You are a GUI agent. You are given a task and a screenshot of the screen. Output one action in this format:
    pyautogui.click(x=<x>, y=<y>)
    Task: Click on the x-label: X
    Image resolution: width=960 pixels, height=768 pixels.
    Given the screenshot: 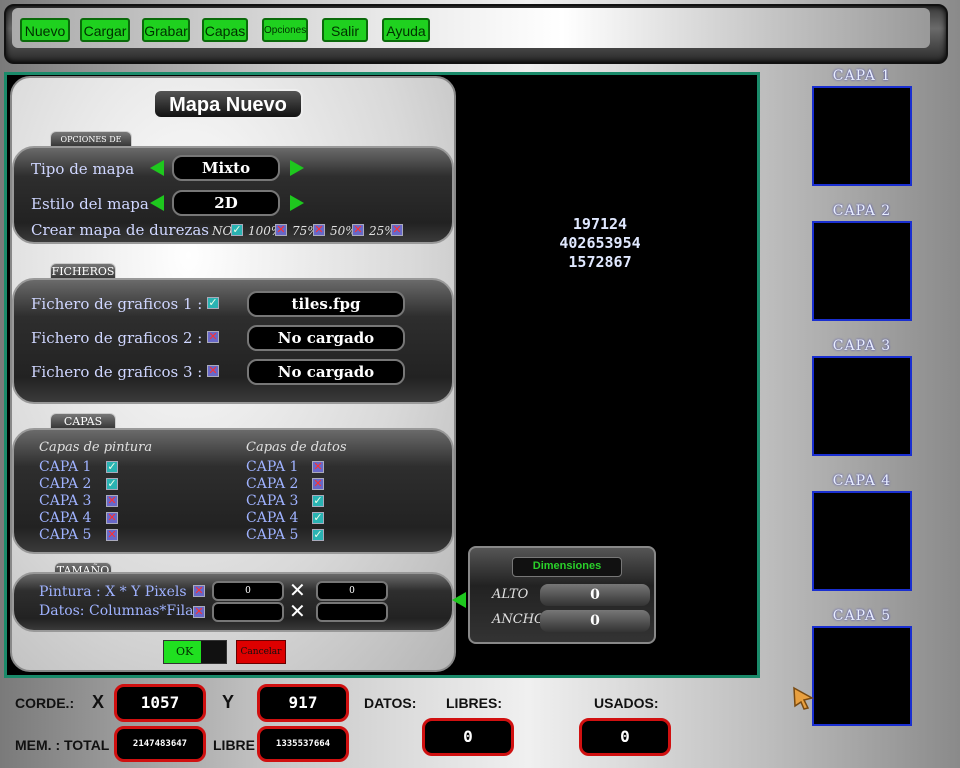 What is the action you would take?
    pyautogui.click(x=98, y=702)
    